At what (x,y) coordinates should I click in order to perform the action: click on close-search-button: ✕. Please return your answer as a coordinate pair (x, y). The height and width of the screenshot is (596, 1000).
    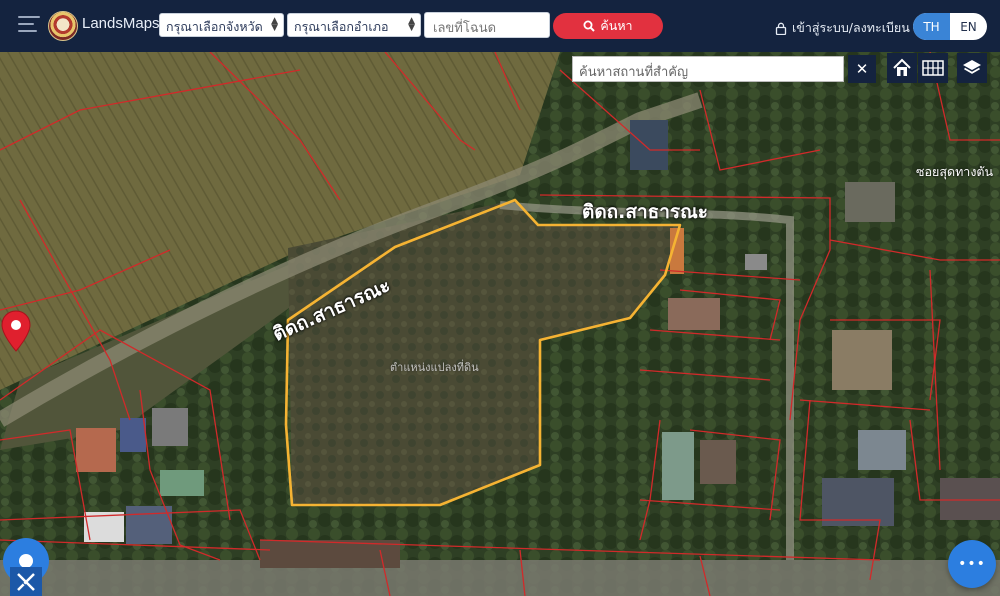
    Looking at the image, I should click on (862, 69).